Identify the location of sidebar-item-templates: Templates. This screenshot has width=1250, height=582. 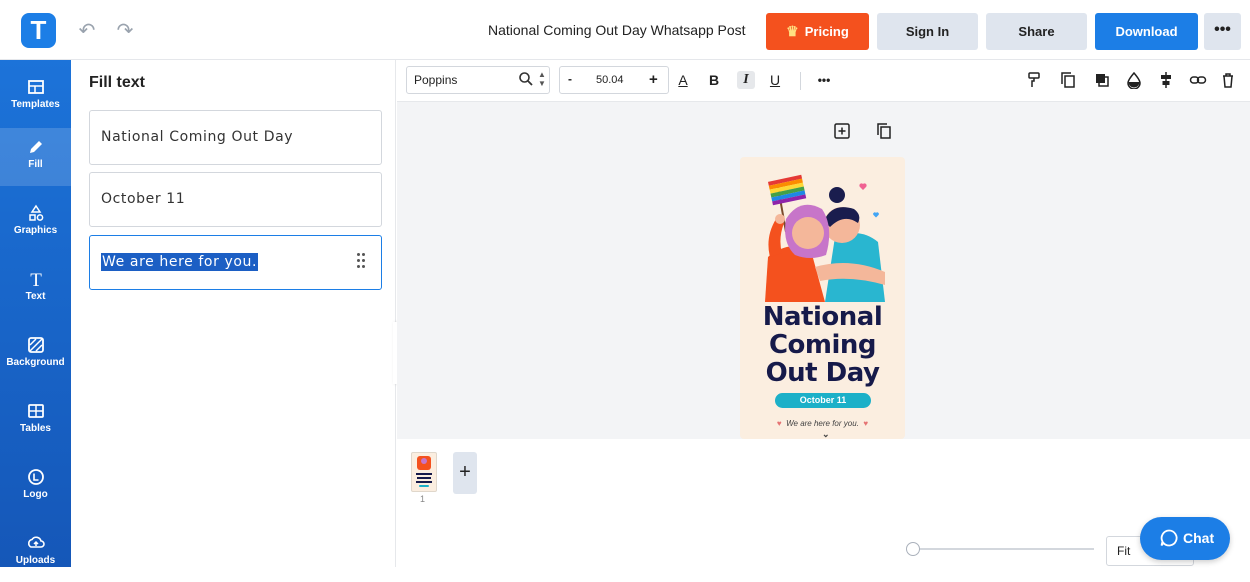
(35, 97).